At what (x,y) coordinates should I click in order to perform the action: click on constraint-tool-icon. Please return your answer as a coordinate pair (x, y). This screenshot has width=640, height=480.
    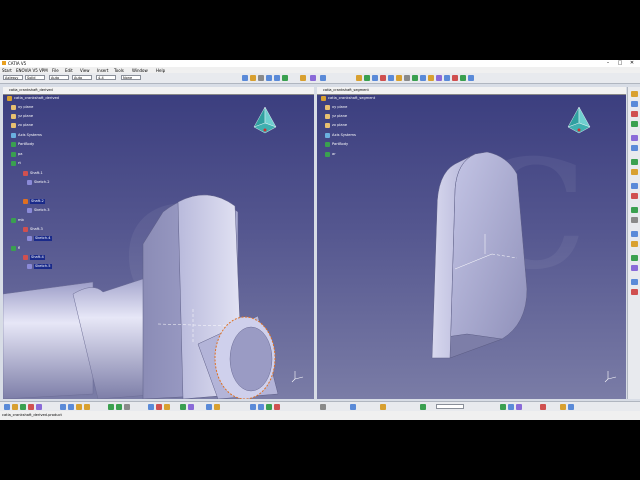
    Looking at the image, I should click on (634, 292).